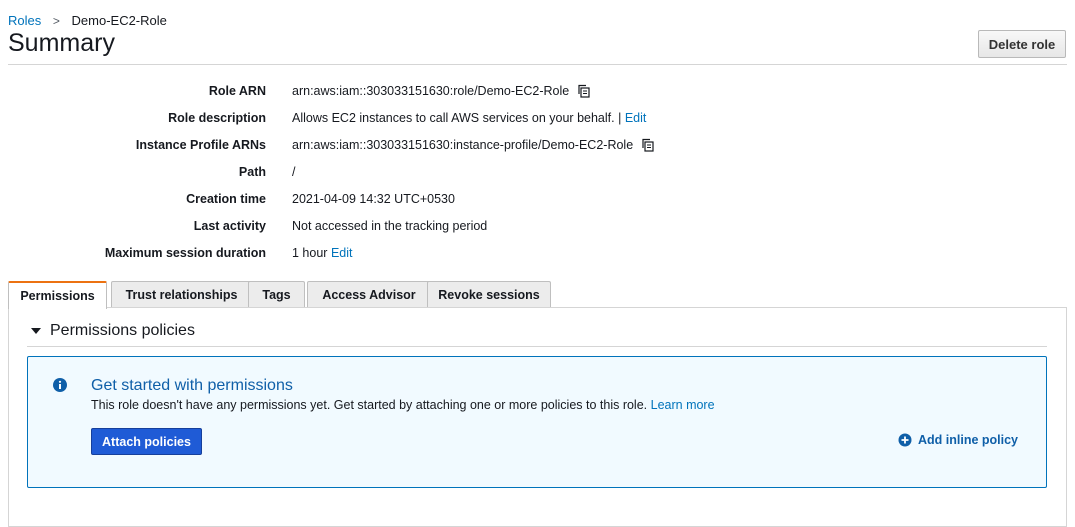  I want to click on last-activity-value: Not accessed in the tracking period, so click(390, 226).